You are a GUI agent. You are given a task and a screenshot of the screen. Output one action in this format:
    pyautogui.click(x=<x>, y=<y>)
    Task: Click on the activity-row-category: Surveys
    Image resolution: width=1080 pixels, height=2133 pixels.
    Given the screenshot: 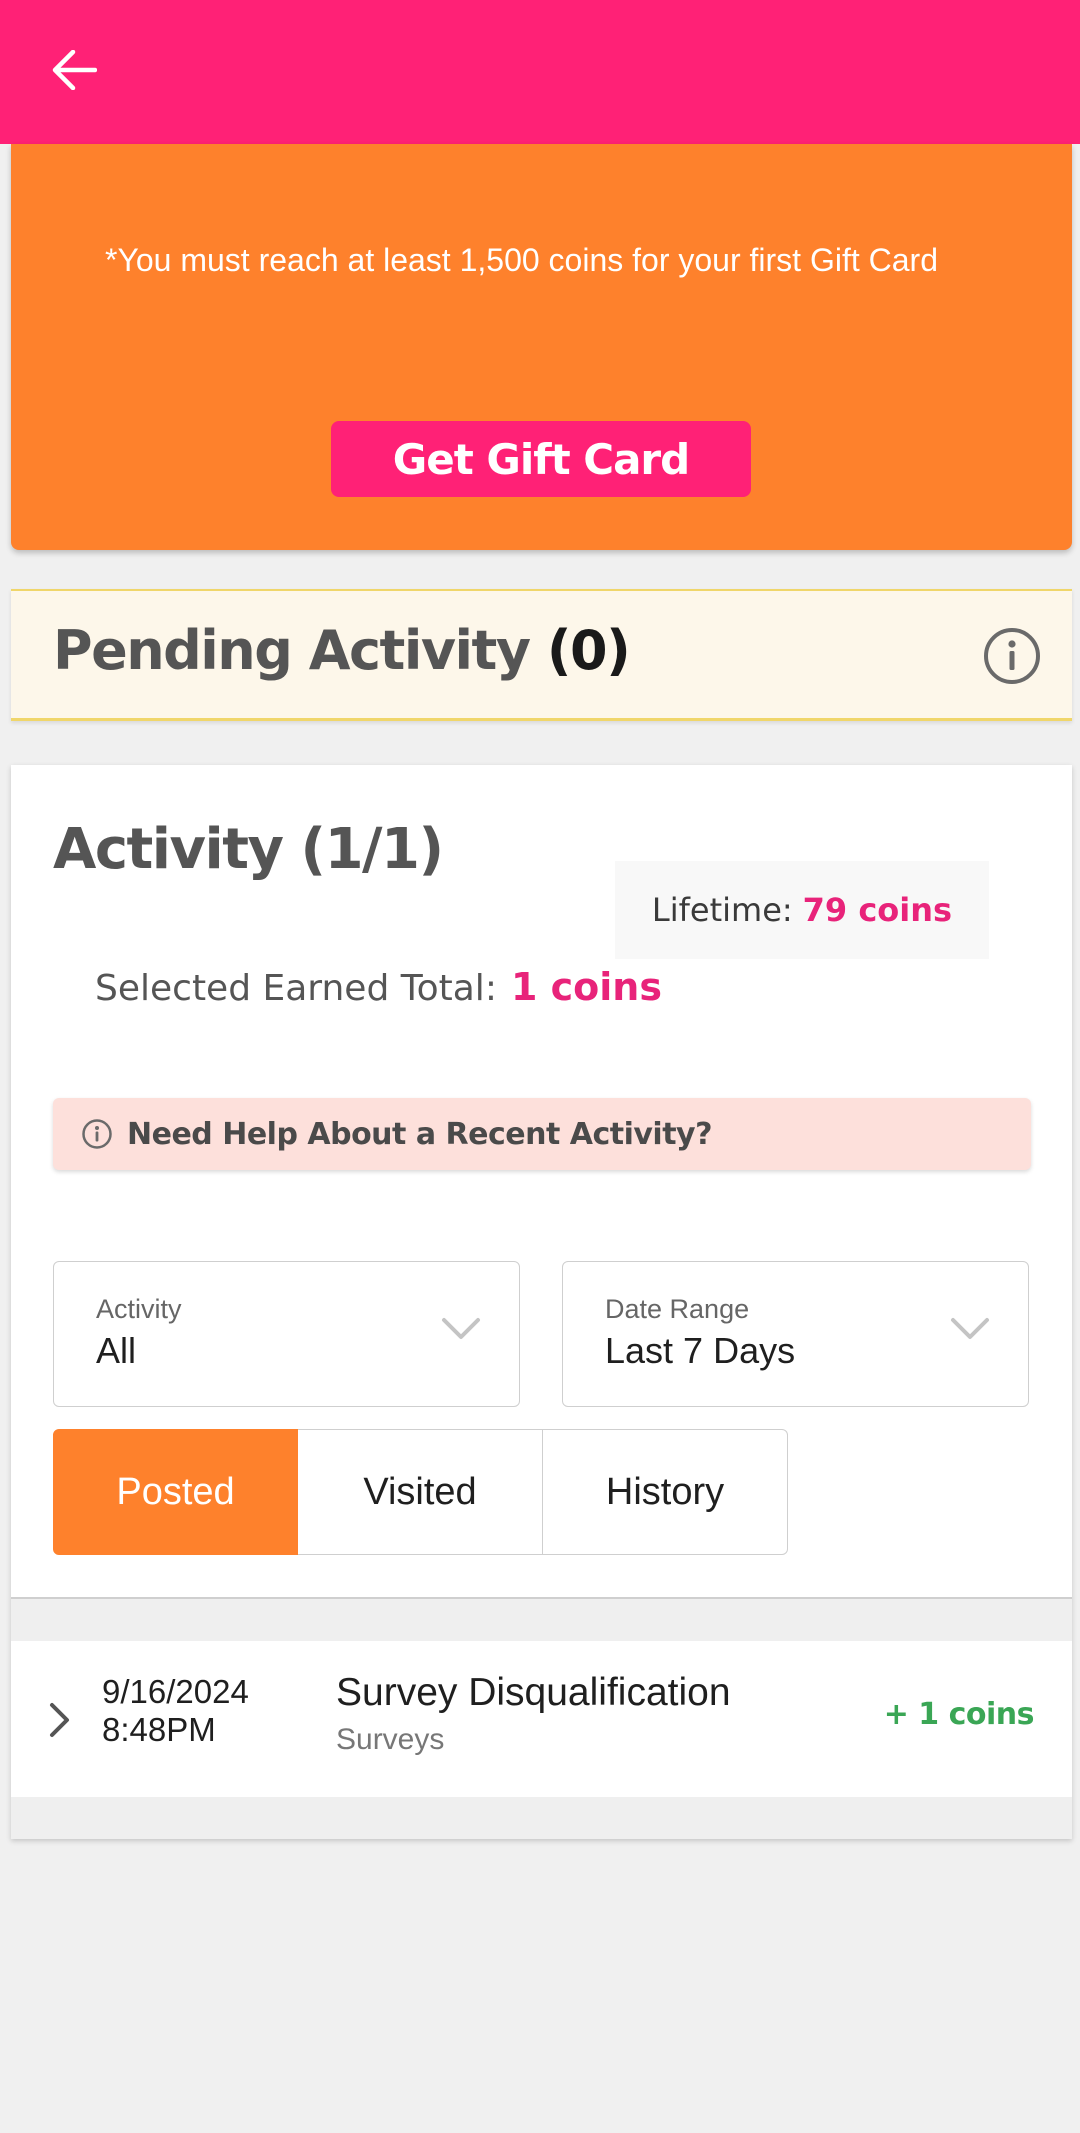 What is the action you would take?
    pyautogui.click(x=390, y=1739)
    